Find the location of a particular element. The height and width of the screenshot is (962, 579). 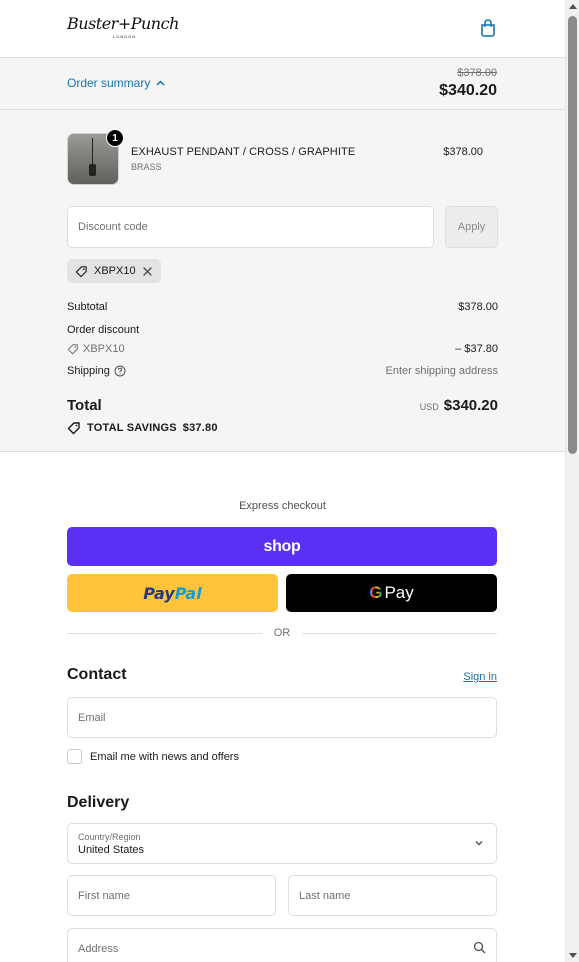

first-name-field is located at coordinates (171, 895).